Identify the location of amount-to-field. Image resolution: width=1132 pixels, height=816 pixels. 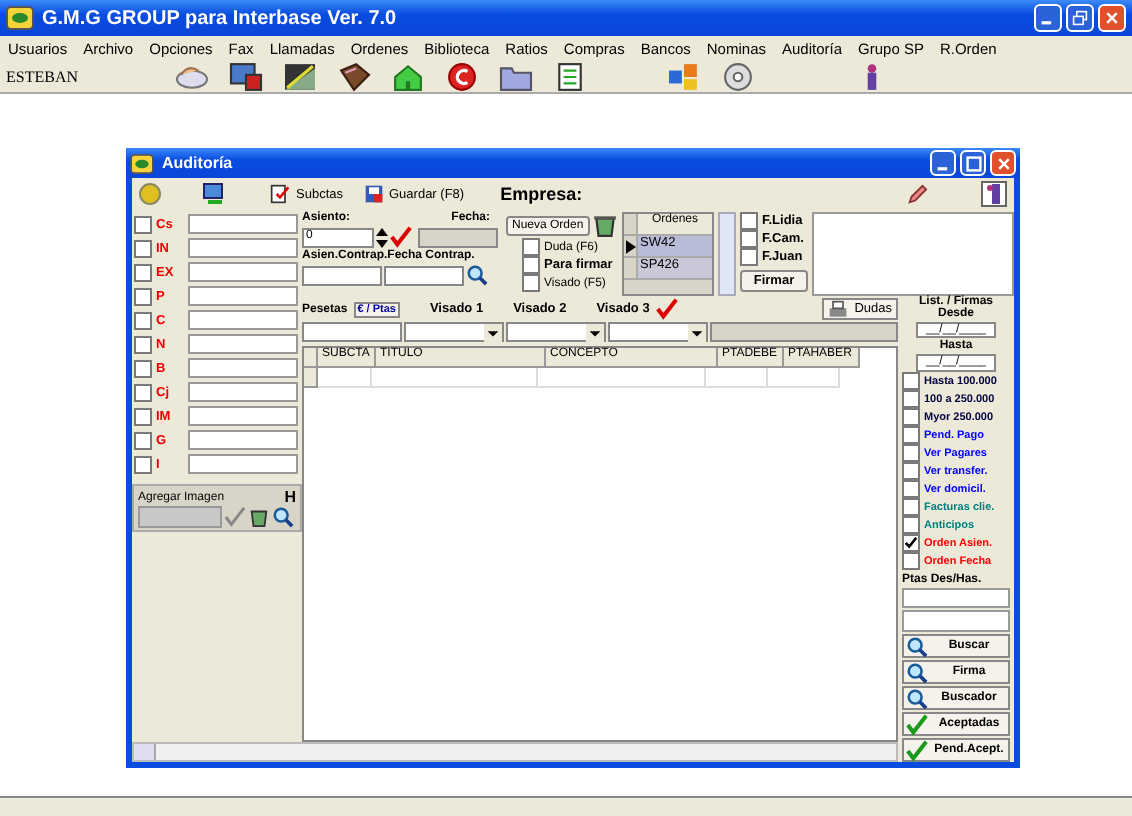
(956, 621).